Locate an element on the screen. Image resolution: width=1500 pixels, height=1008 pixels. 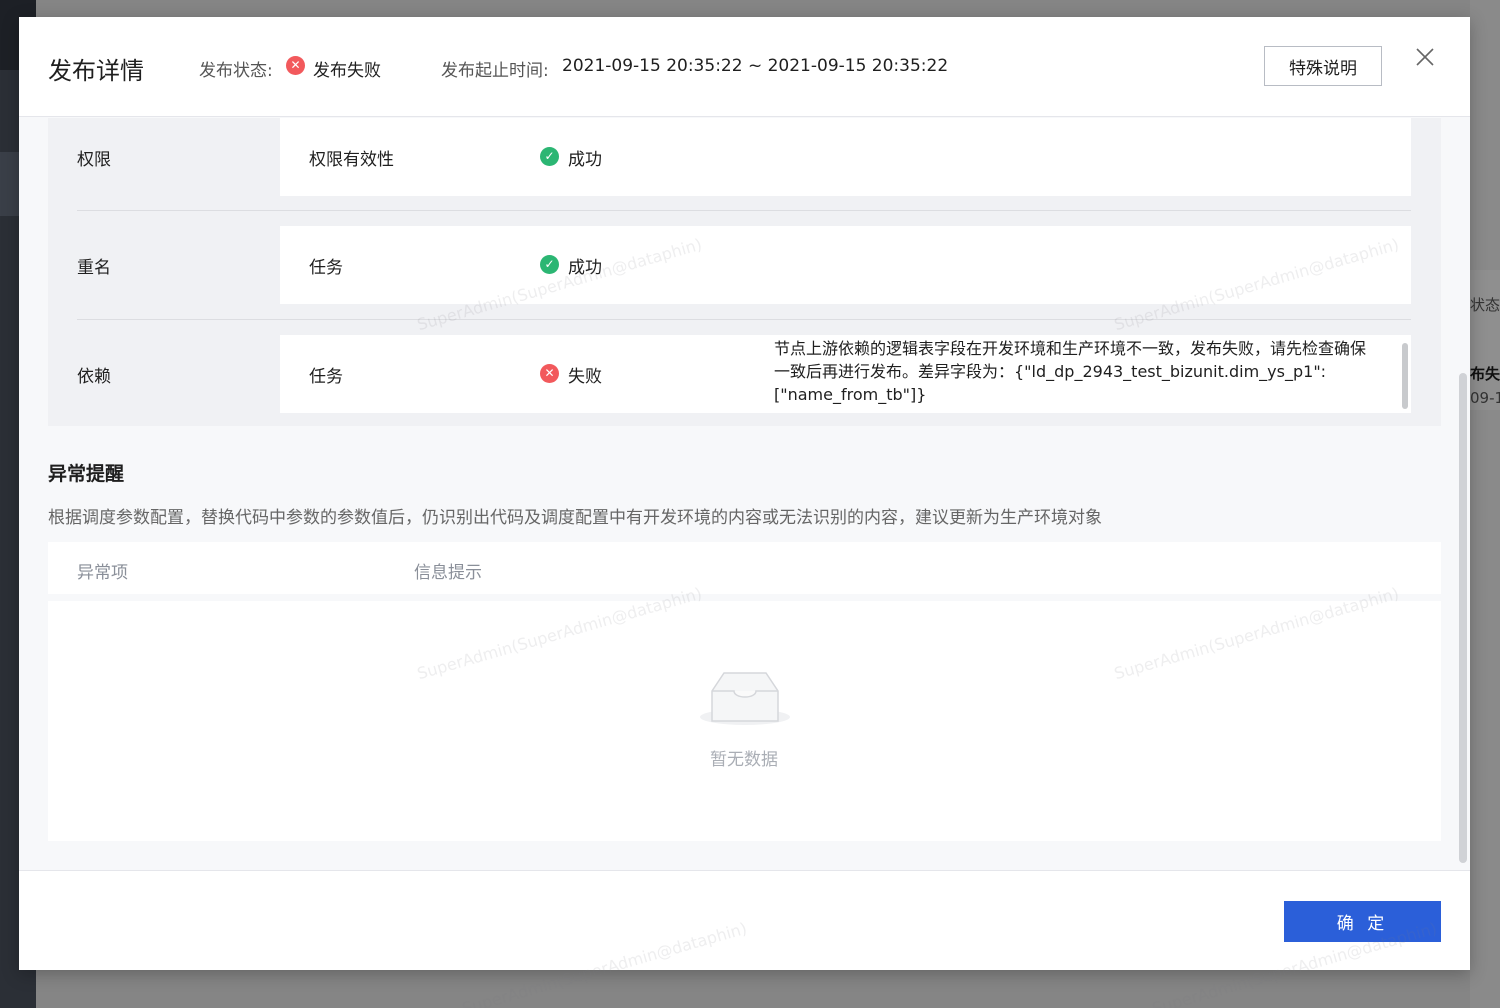
check-row: 权限 权限有效性 ✓ 成功 is located at coordinates (744, 157).